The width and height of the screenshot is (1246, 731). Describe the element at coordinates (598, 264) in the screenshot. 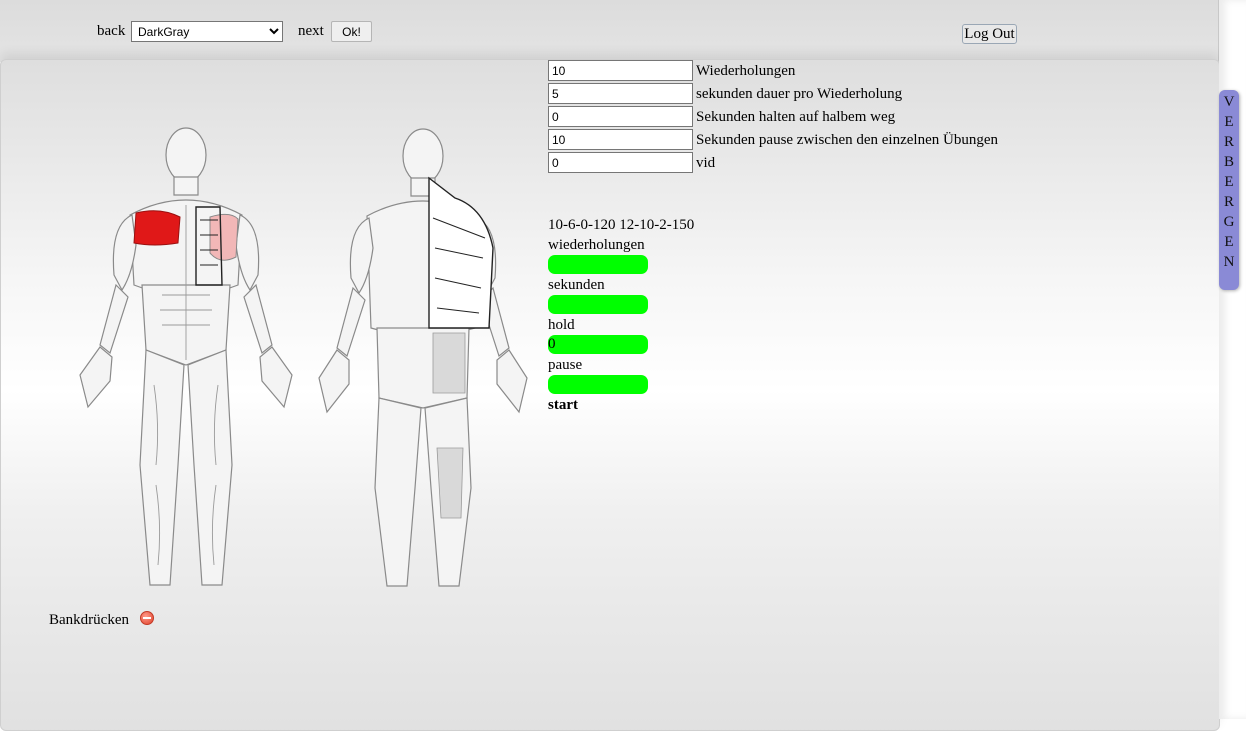

I see `repetitions-progress` at that location.